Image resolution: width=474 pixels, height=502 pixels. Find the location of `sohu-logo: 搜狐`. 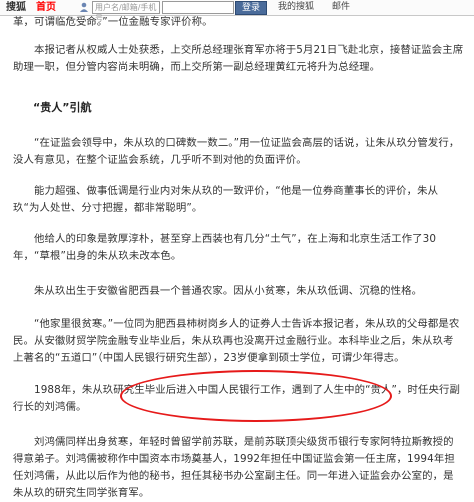

sohu-logo: 搜狐 is located at coordinates (16, 7).